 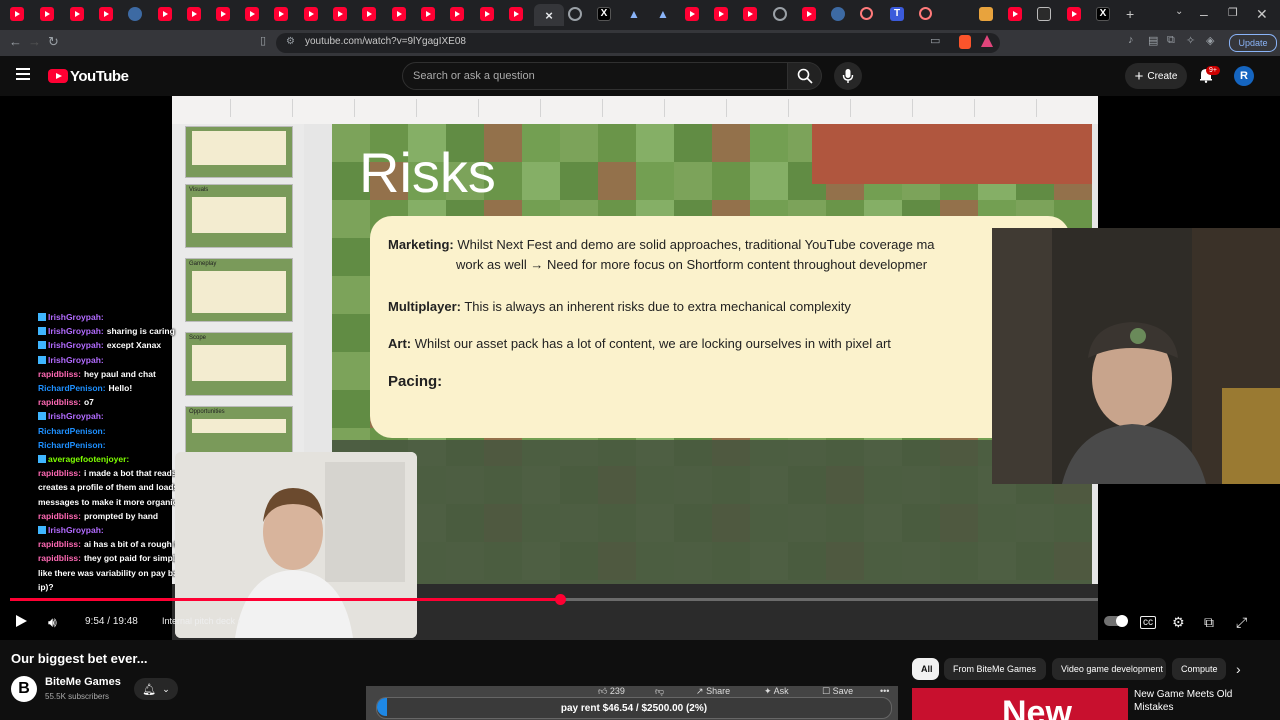 What do you see at coordinates (1171, 40) in the screenshot?
I see `extensions-icon: ⧉` at bounding box center [1171, 40].